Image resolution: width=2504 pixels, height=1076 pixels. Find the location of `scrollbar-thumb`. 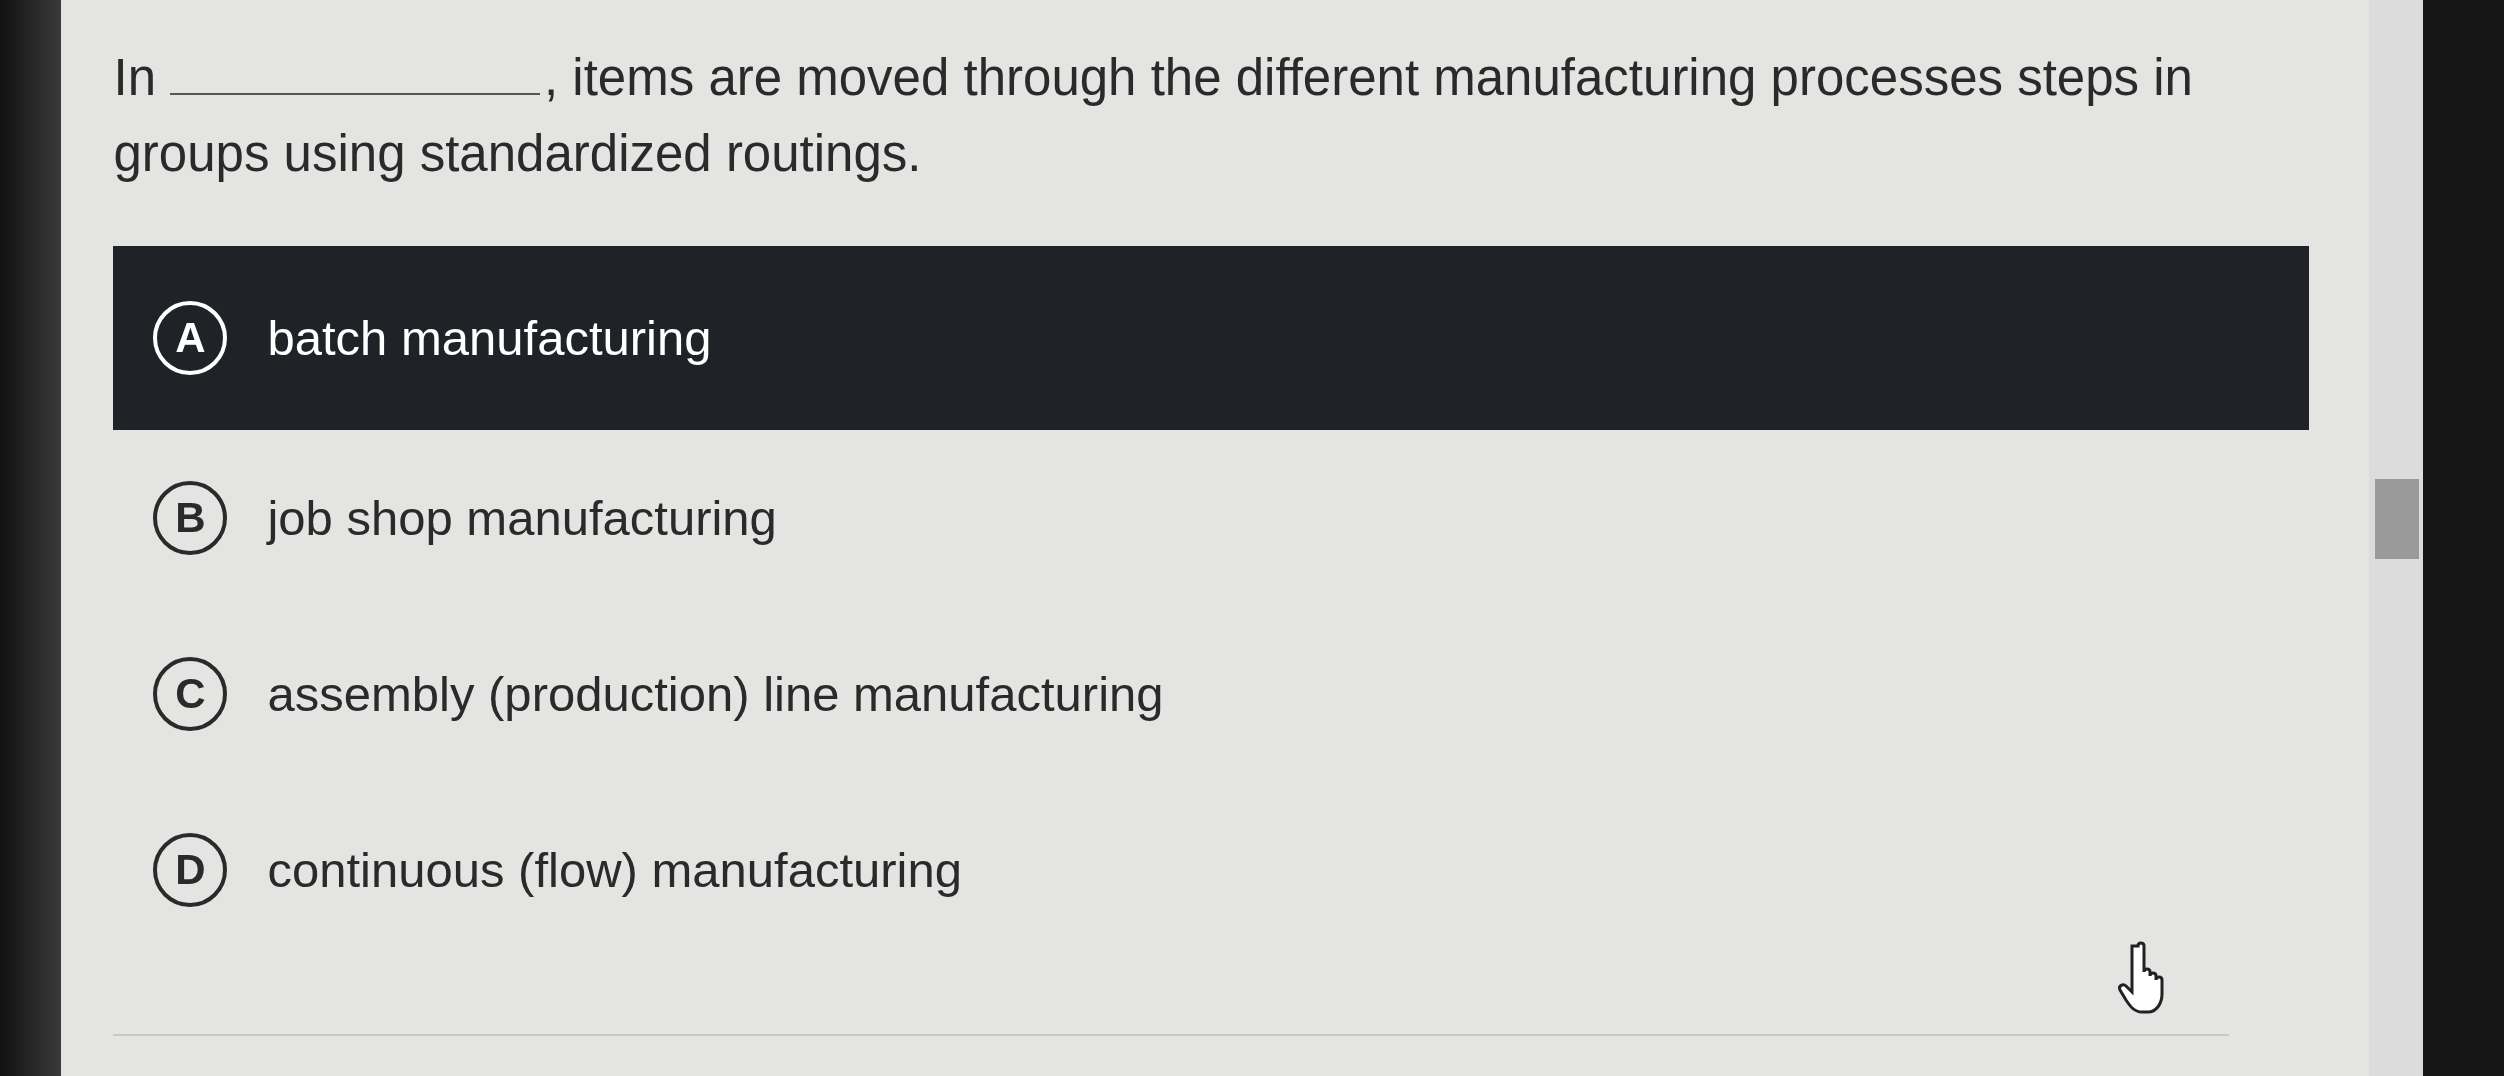

scrollbar-thumb is located at coordinates (2397, 519).